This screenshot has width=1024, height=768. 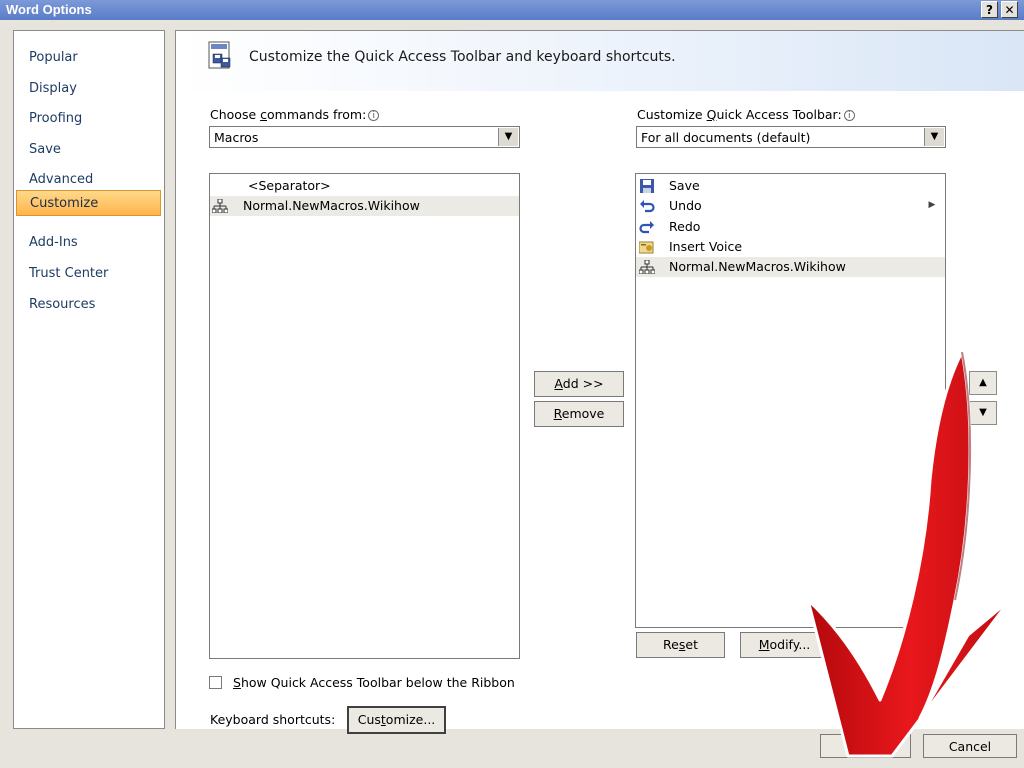 What do you see at coordinates (1009, 9) in the screenshot?
I see `close-button: ✕` at bounding box center [1009, 9].